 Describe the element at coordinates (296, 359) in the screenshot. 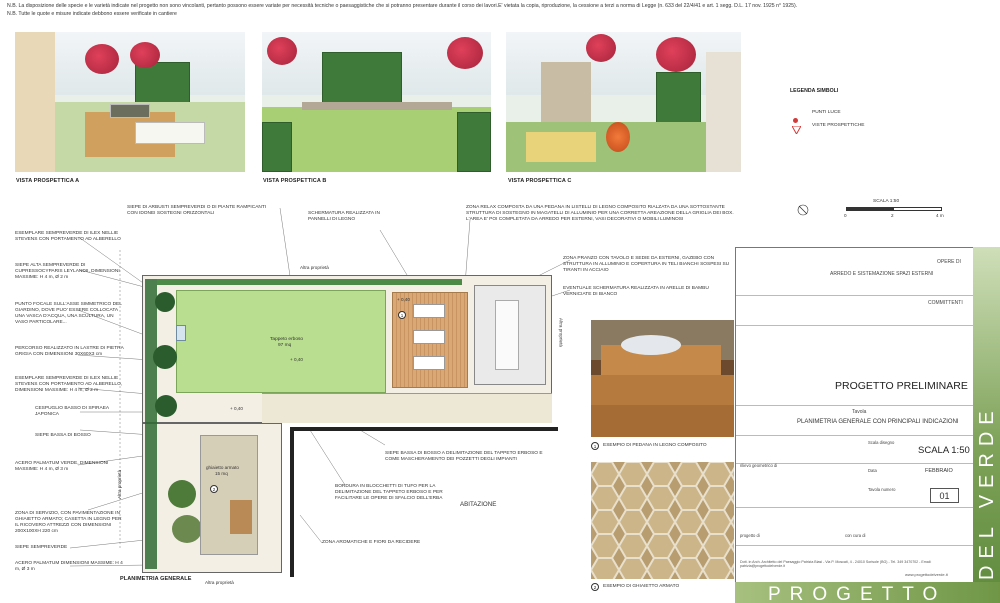

I see `lawn-level: + 0,40` at that location.